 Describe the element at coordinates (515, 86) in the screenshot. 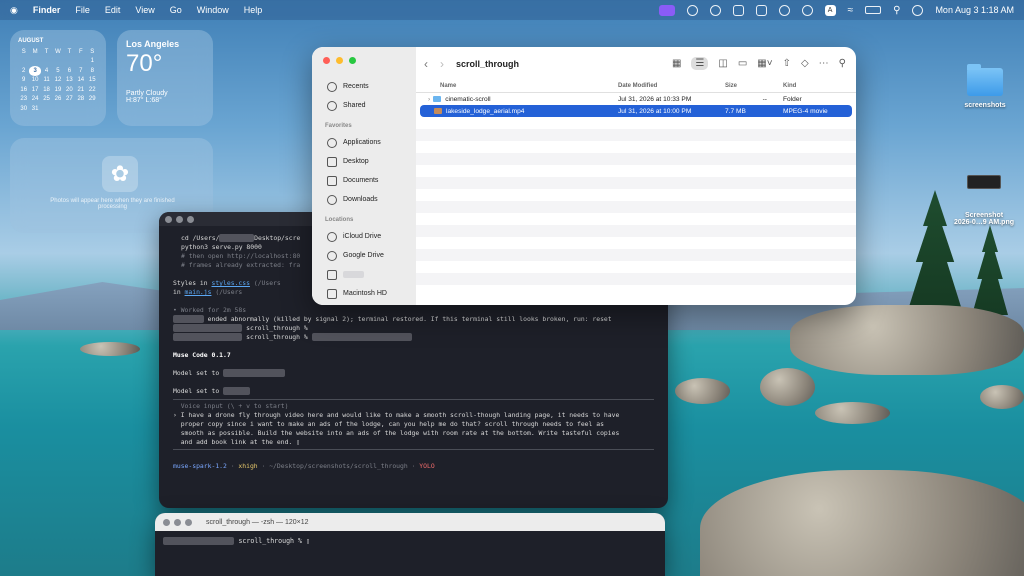

I see `column-name: Name` at that location.